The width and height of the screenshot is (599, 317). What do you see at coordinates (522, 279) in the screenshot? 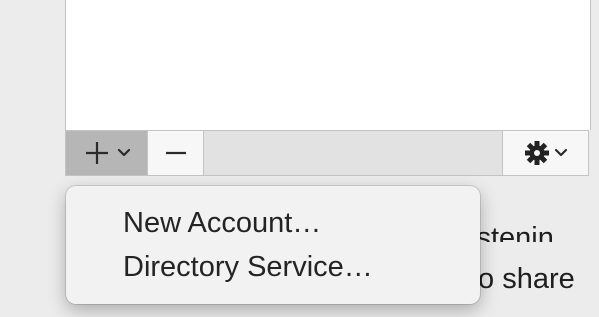
I see `background-text-line-2: to share` at bounding box center [522, 279].